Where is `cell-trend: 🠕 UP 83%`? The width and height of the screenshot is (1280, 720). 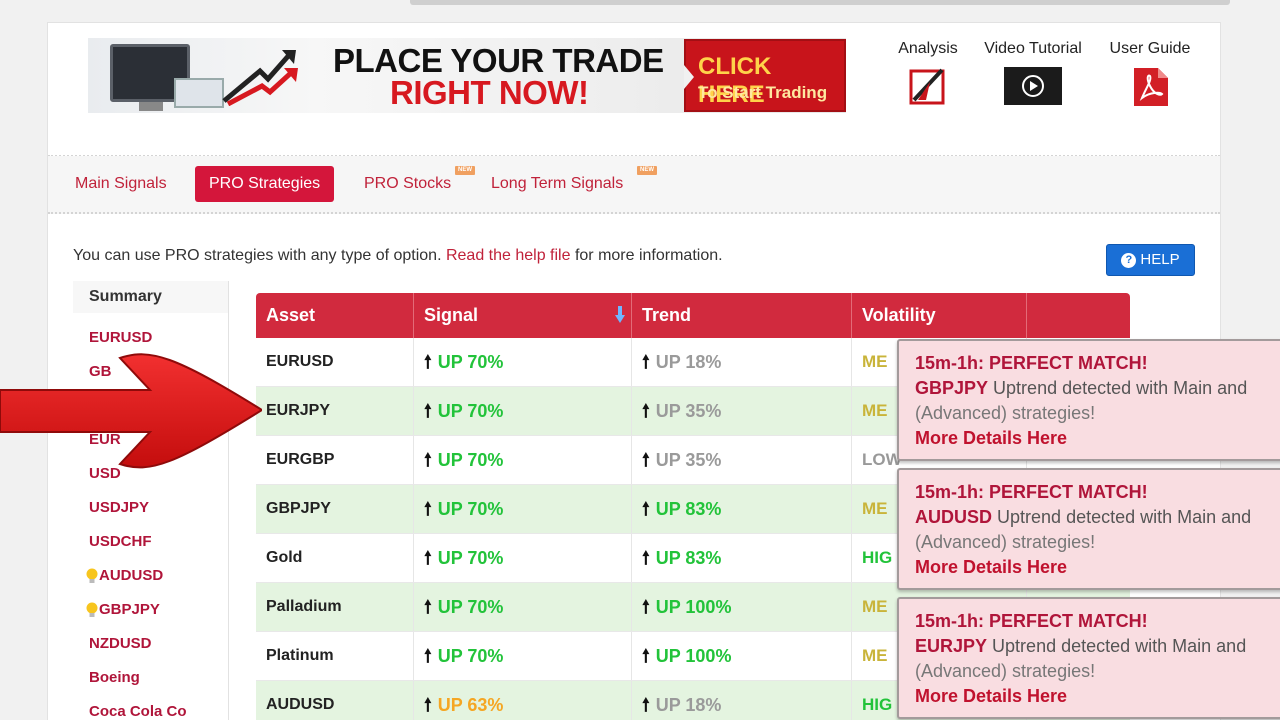
cell-trend: 🠕 UP 83% is located at coordinates (742, 509).